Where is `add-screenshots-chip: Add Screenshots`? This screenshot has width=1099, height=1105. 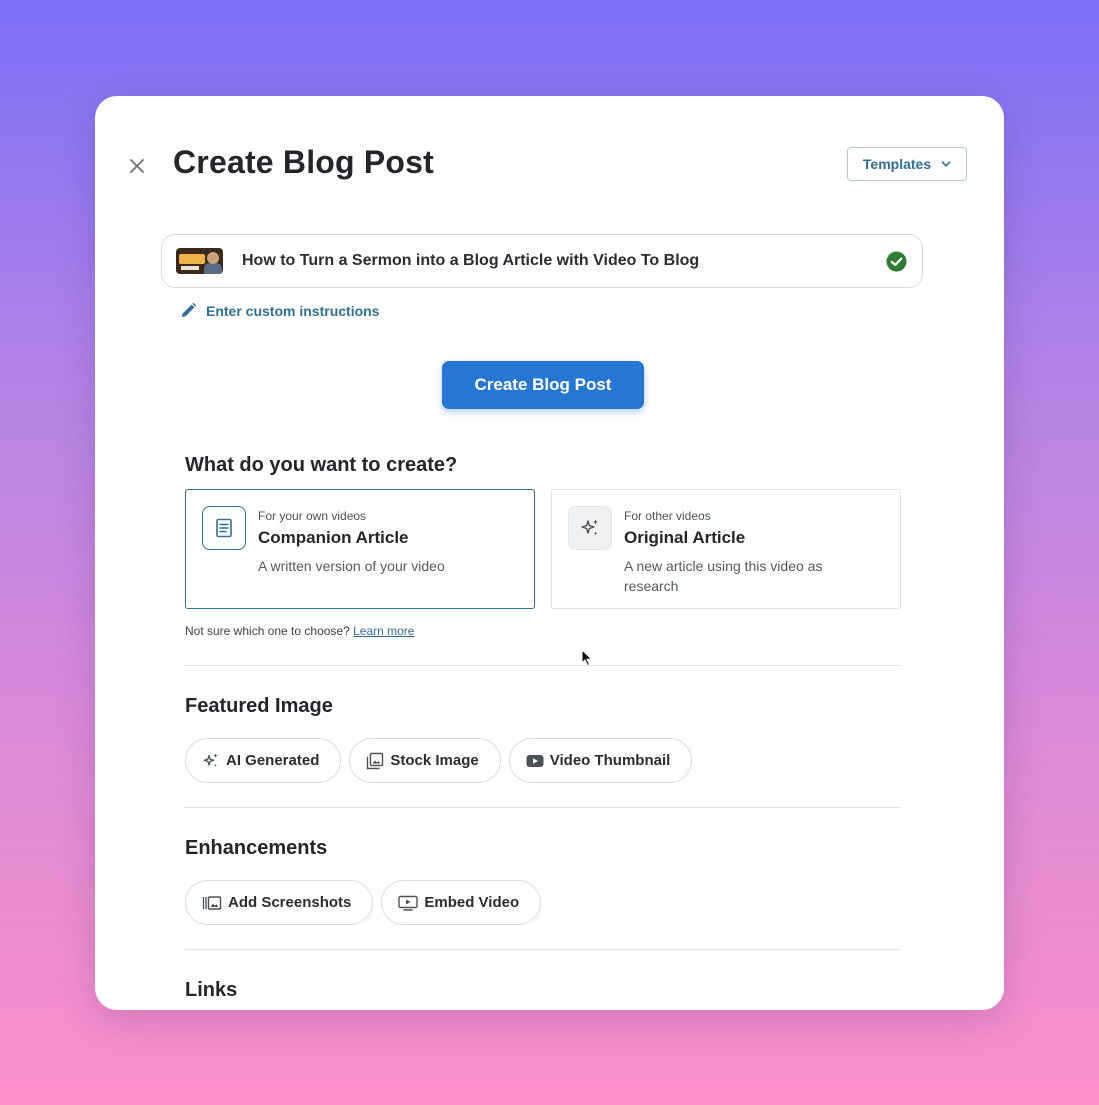 add-screenshots-chip: Add Screenshots is located at coordinates (279, 902).